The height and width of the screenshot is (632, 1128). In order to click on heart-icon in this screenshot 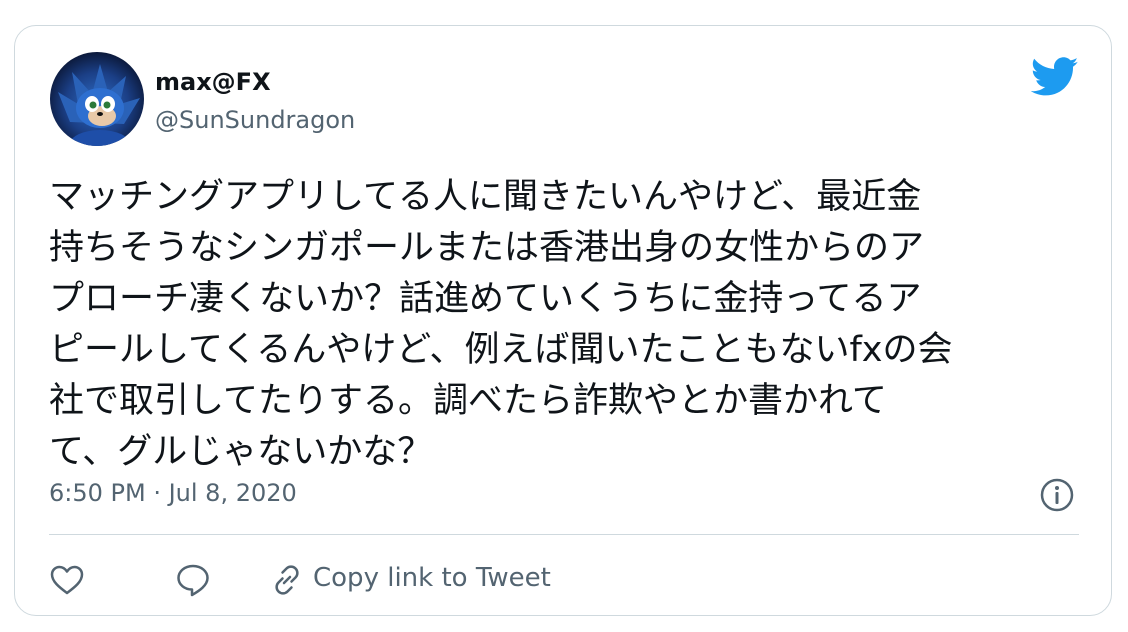, I will do `click(67, 580)`.